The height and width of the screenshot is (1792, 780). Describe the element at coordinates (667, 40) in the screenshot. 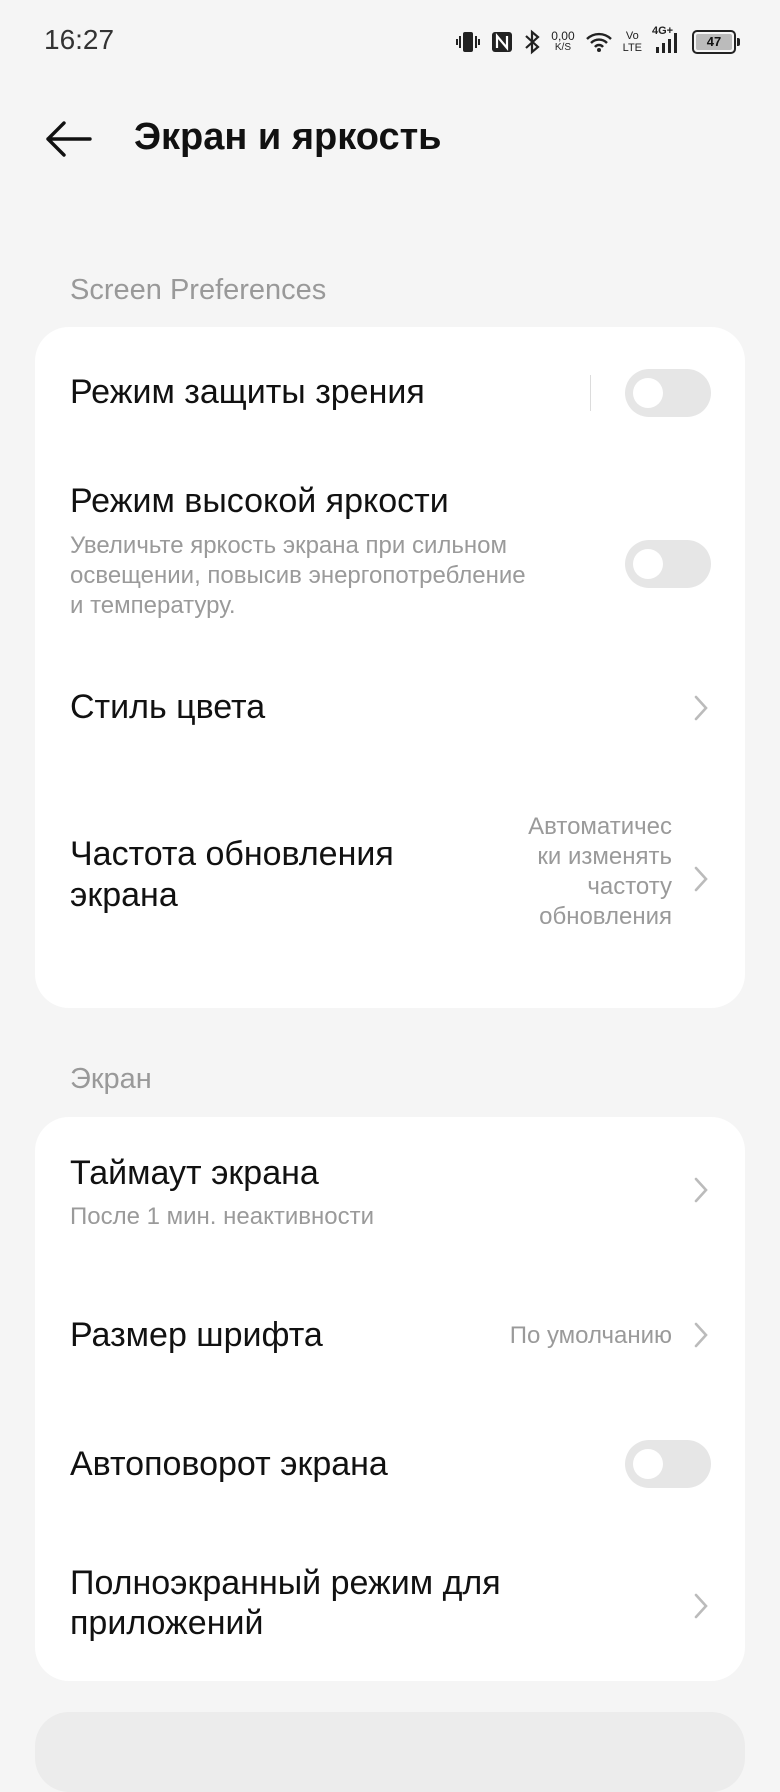

I see `signal-icon: 4G+` at that location.